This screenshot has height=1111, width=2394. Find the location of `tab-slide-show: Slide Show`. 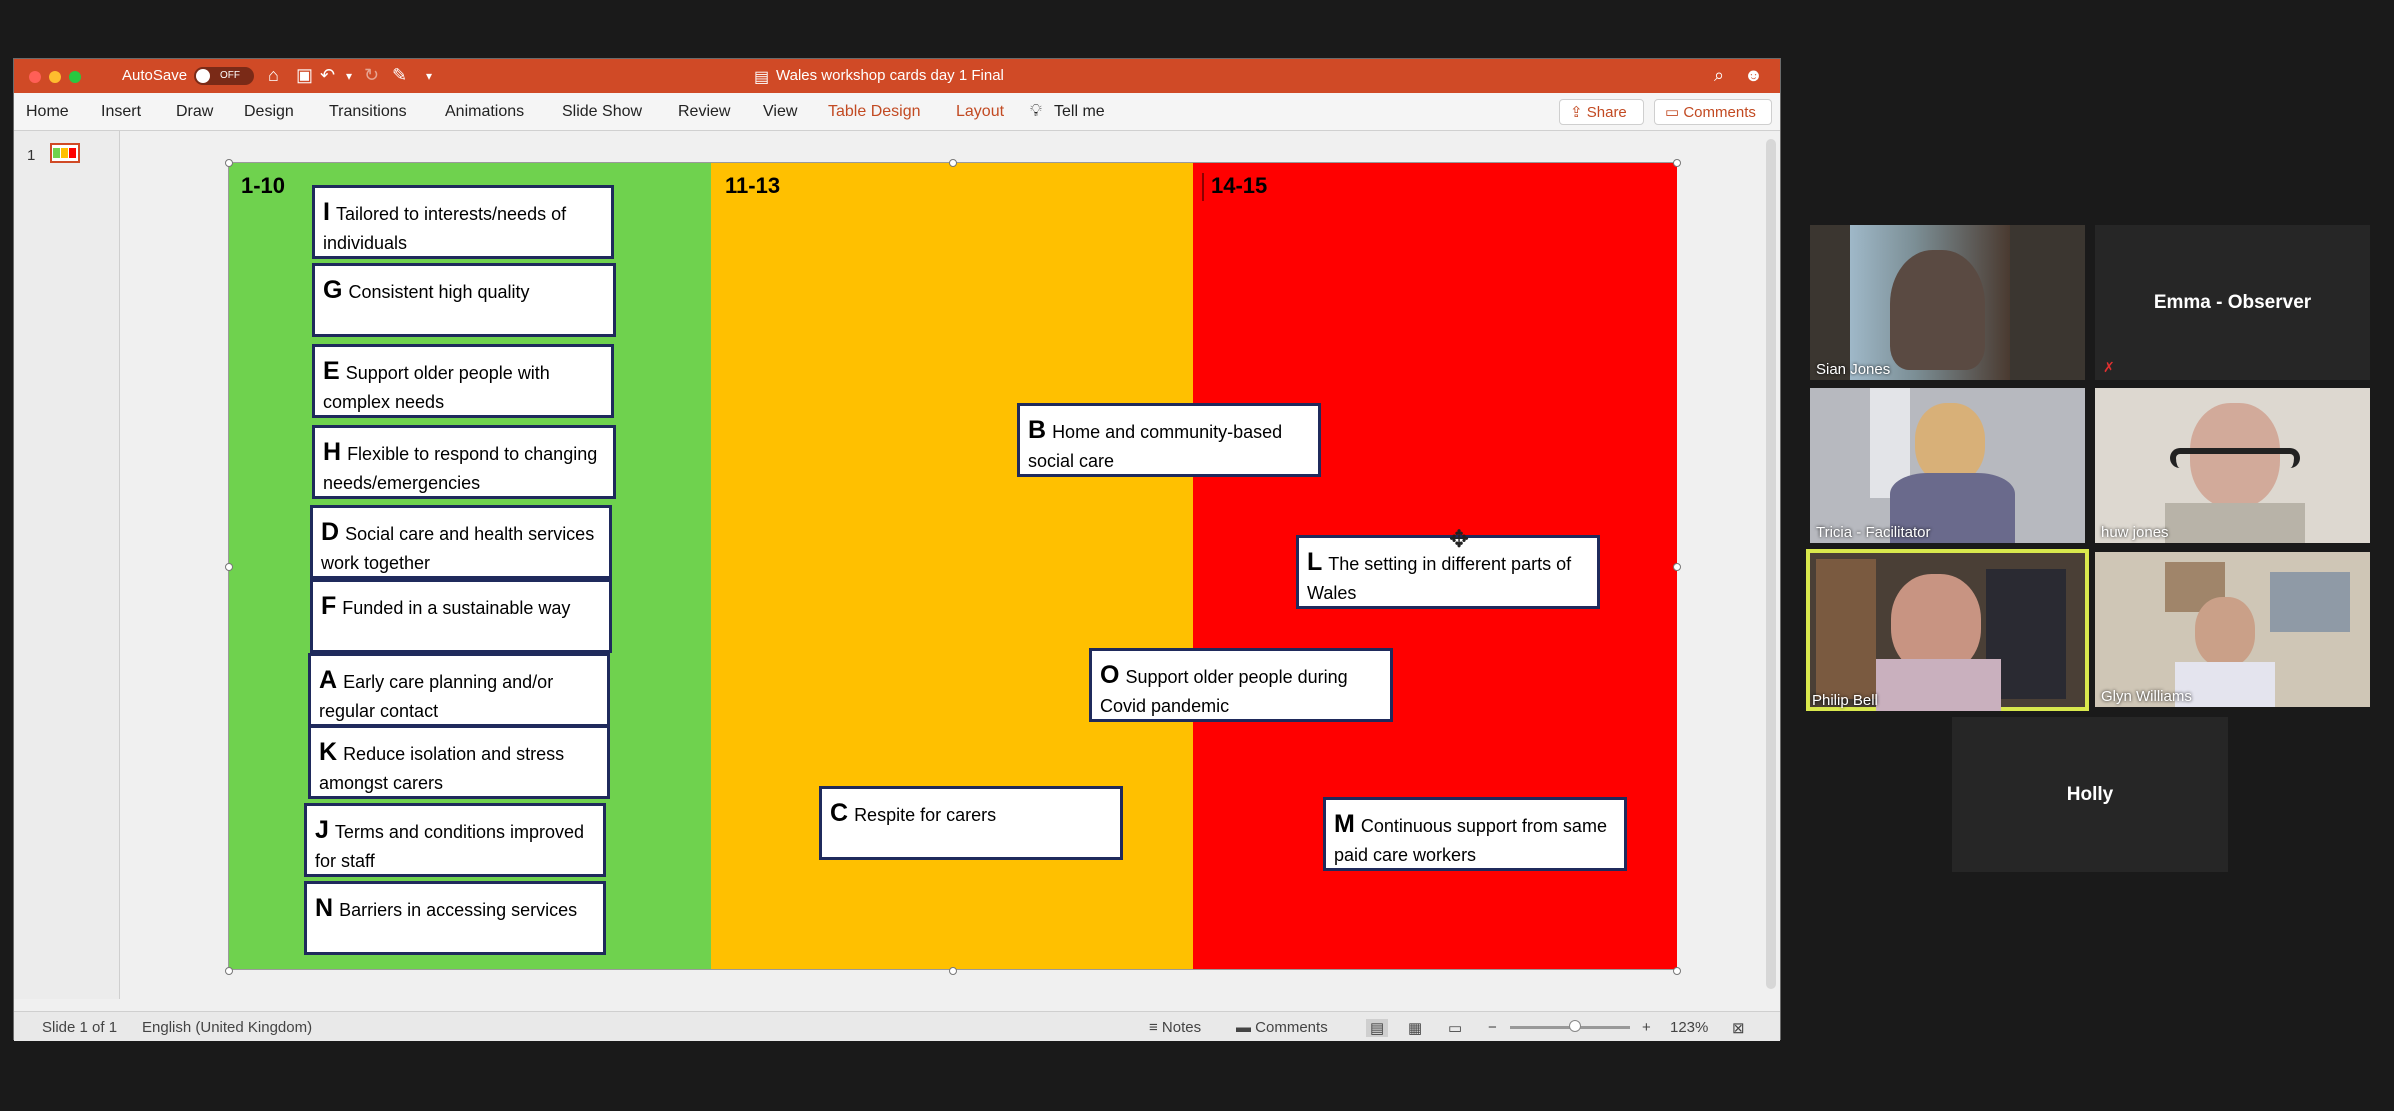

tab-slide-show: Slide Show is located at coordinates (602, 112).